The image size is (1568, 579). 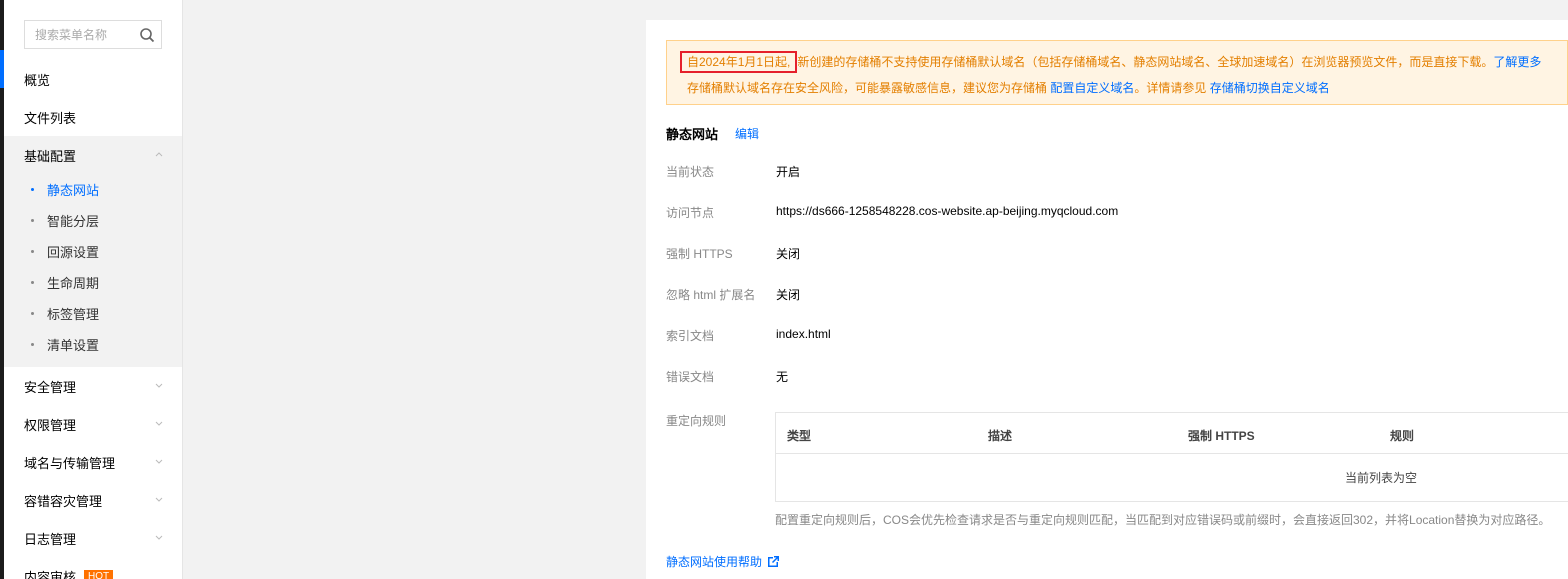 I want to click on menu-search, so click(x=93, y=34).